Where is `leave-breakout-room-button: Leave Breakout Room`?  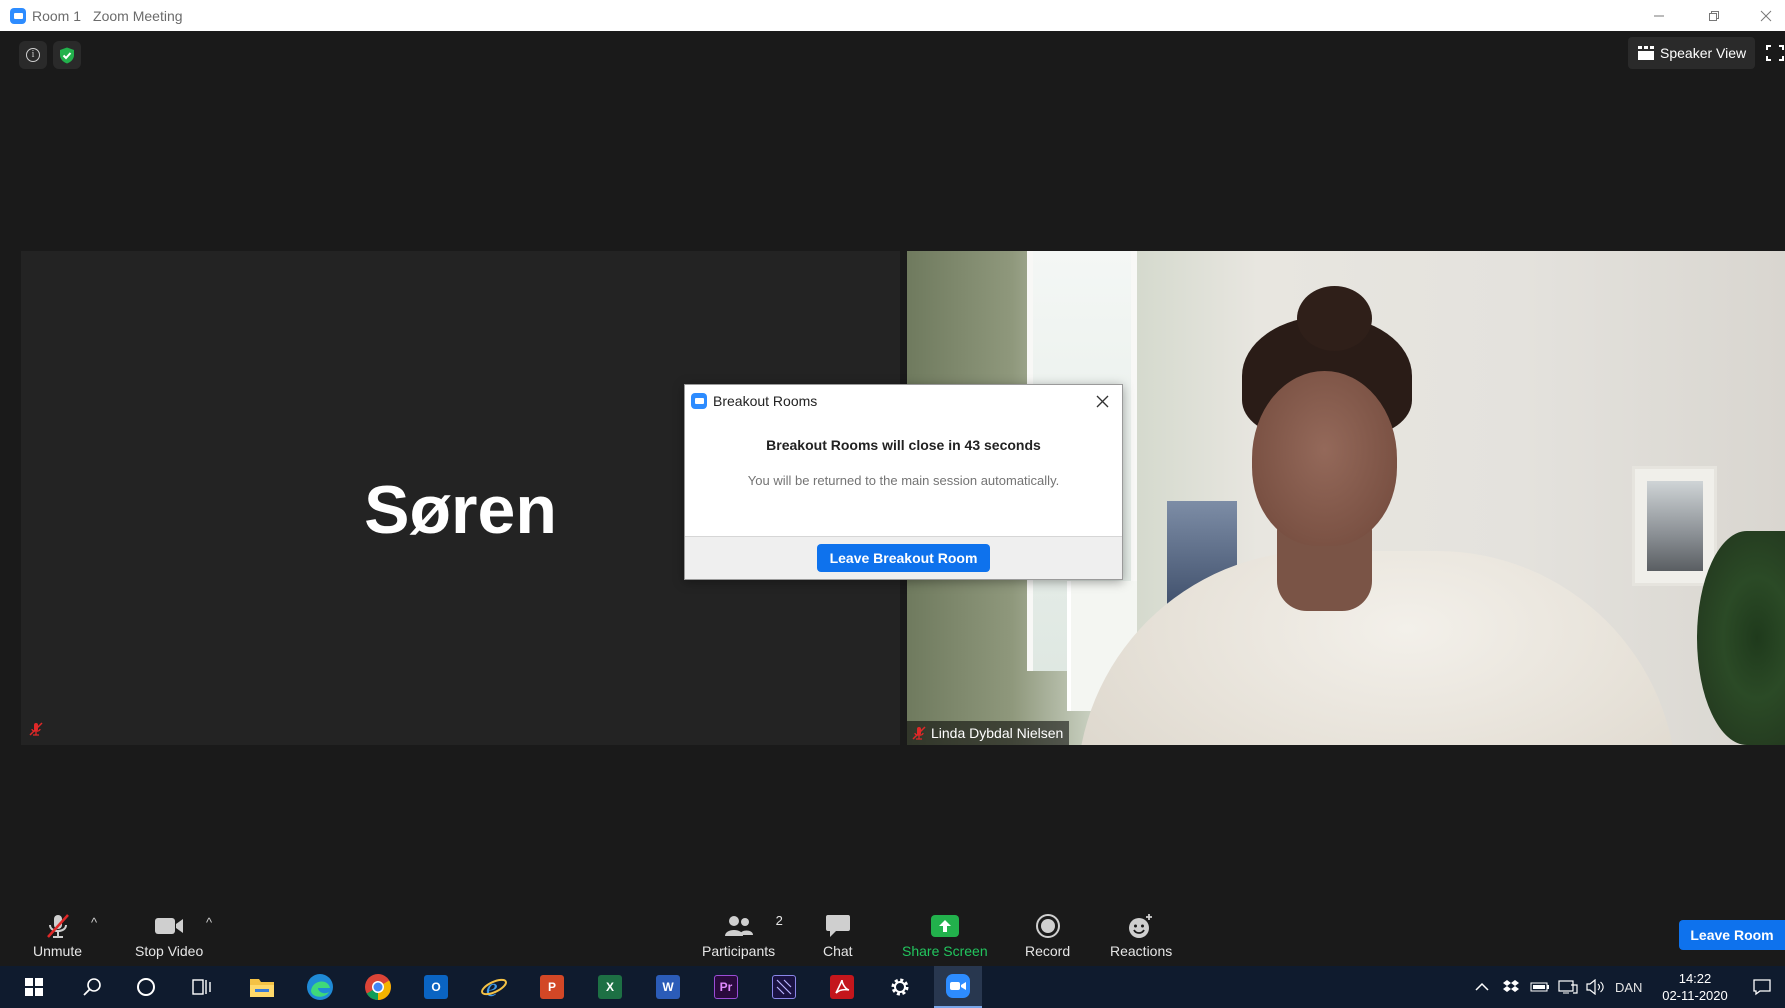
leave-breakout-room-button: Leave Breakout Room is located at coordinates (903, 558).